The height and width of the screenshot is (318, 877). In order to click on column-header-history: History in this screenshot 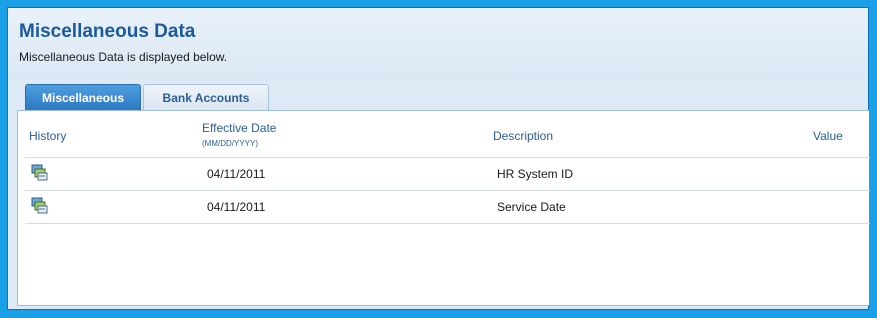, I will do `click(48, 136)`.